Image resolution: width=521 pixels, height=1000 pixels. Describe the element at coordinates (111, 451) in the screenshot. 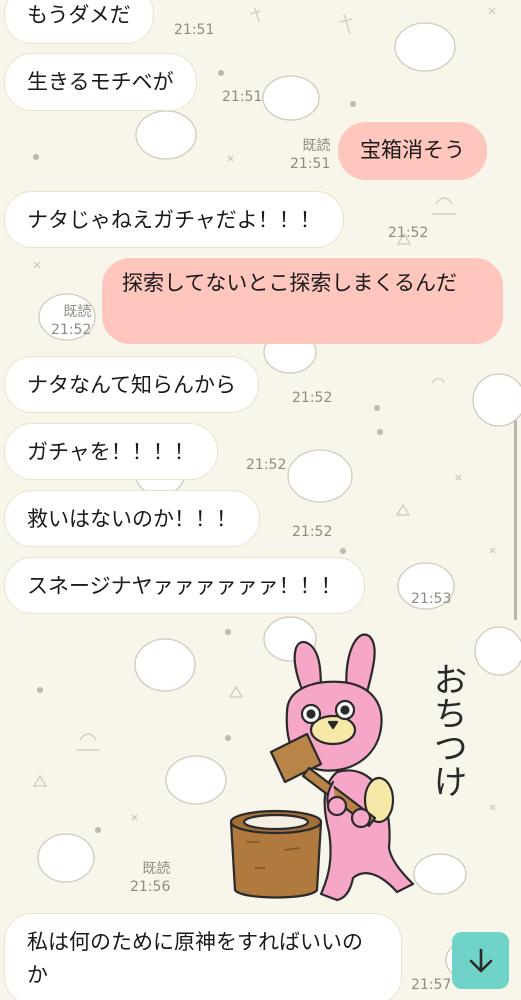

I see `message-bubble: ガチャを！！！！` at that location.